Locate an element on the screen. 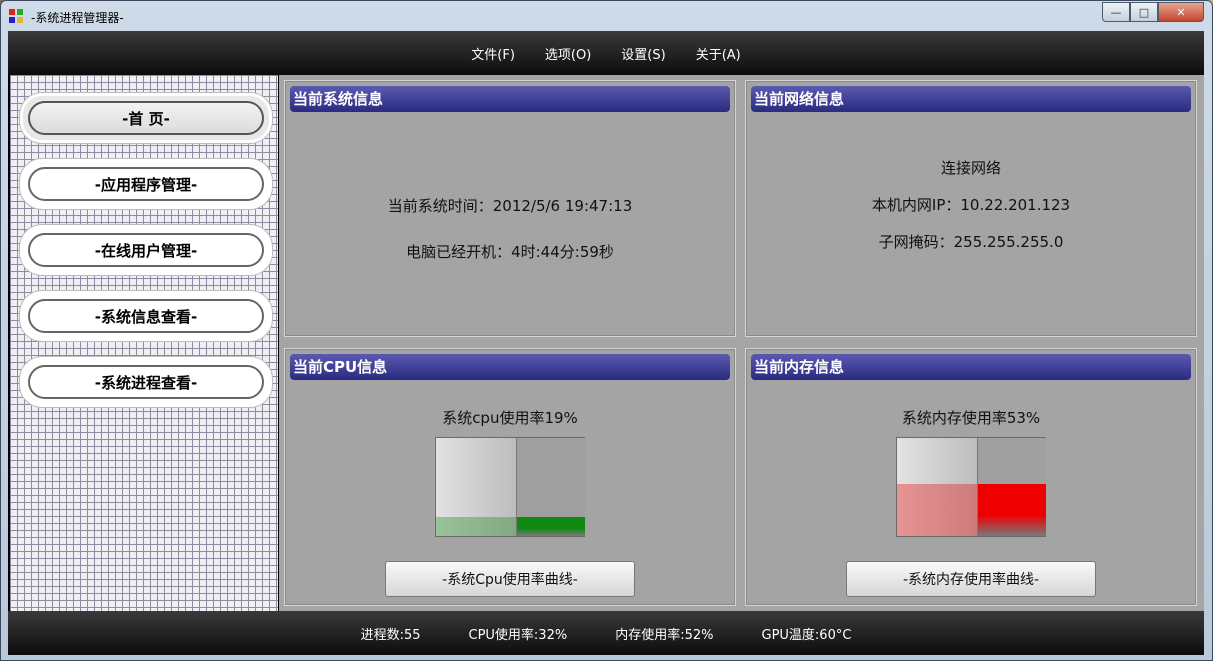  cpu-curve-button: -系统Cpu使用率曲线- is located at coordinates (510, 579).